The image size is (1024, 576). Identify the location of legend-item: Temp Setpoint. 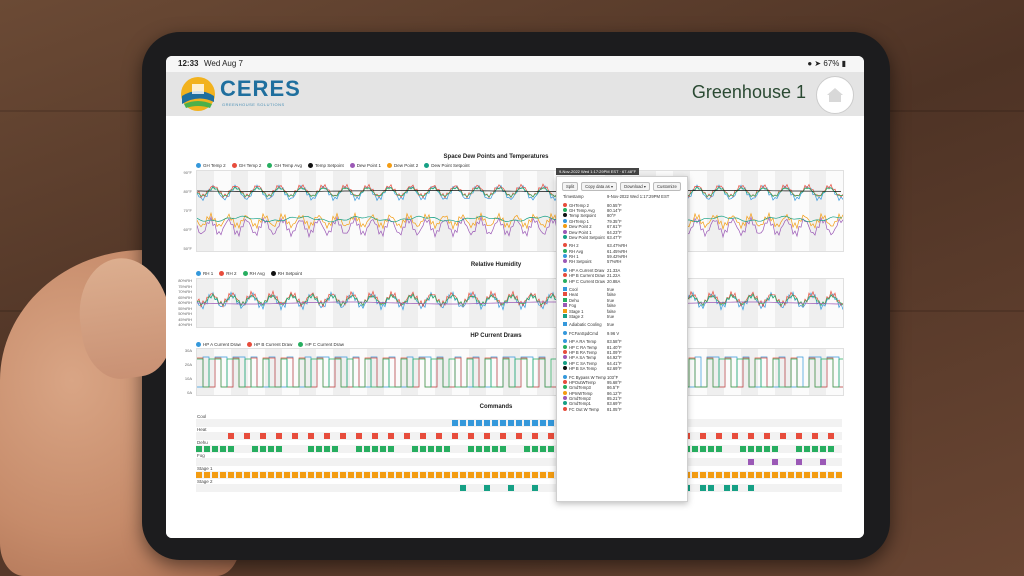
(325, 165).